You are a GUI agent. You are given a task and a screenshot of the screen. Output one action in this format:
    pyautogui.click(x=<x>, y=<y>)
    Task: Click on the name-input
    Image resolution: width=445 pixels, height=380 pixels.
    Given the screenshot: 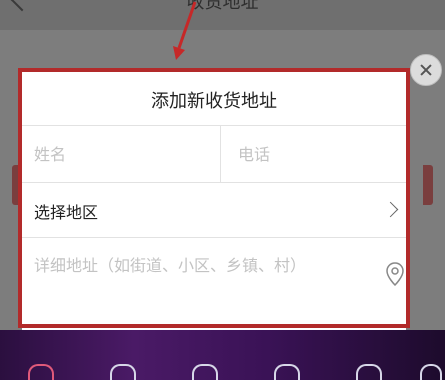 What is the action you would take?
    pyautogui.click(x=122, y=154)
    